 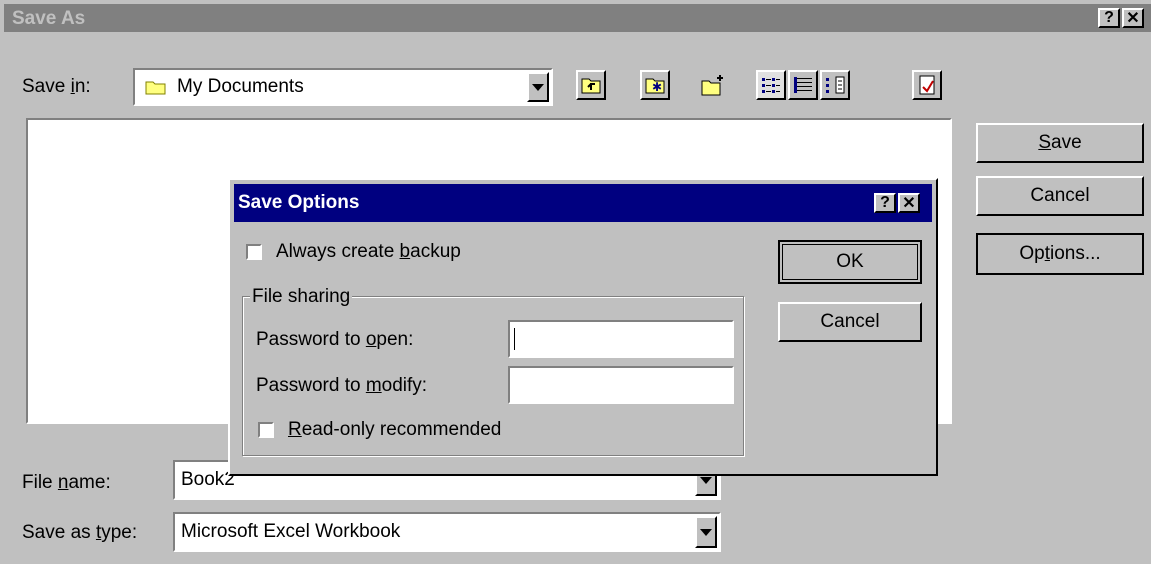 I want to click on save-in-label: Save in:, so click(x=56, y=86).